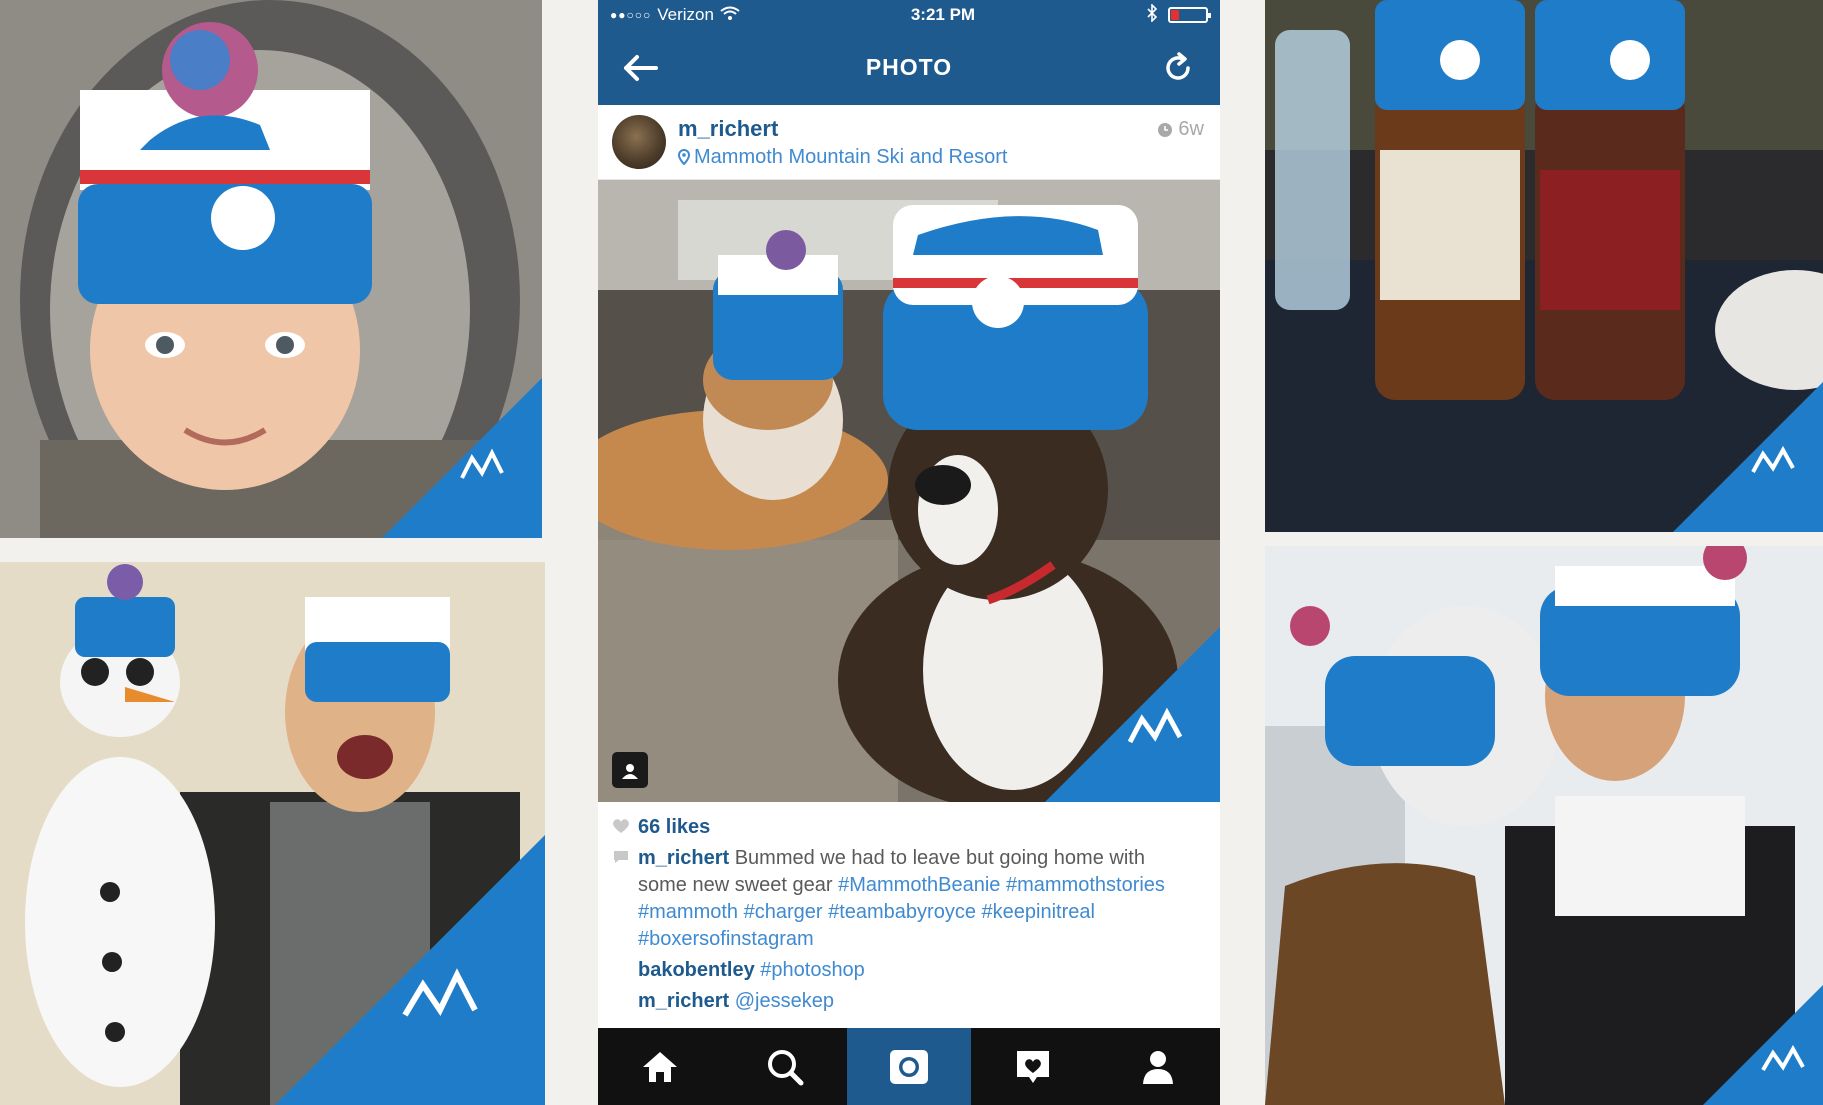 The height and width of the screenshot is (1105, 1823). I want to click on hashtag: #mammoth, so click(688, 912).